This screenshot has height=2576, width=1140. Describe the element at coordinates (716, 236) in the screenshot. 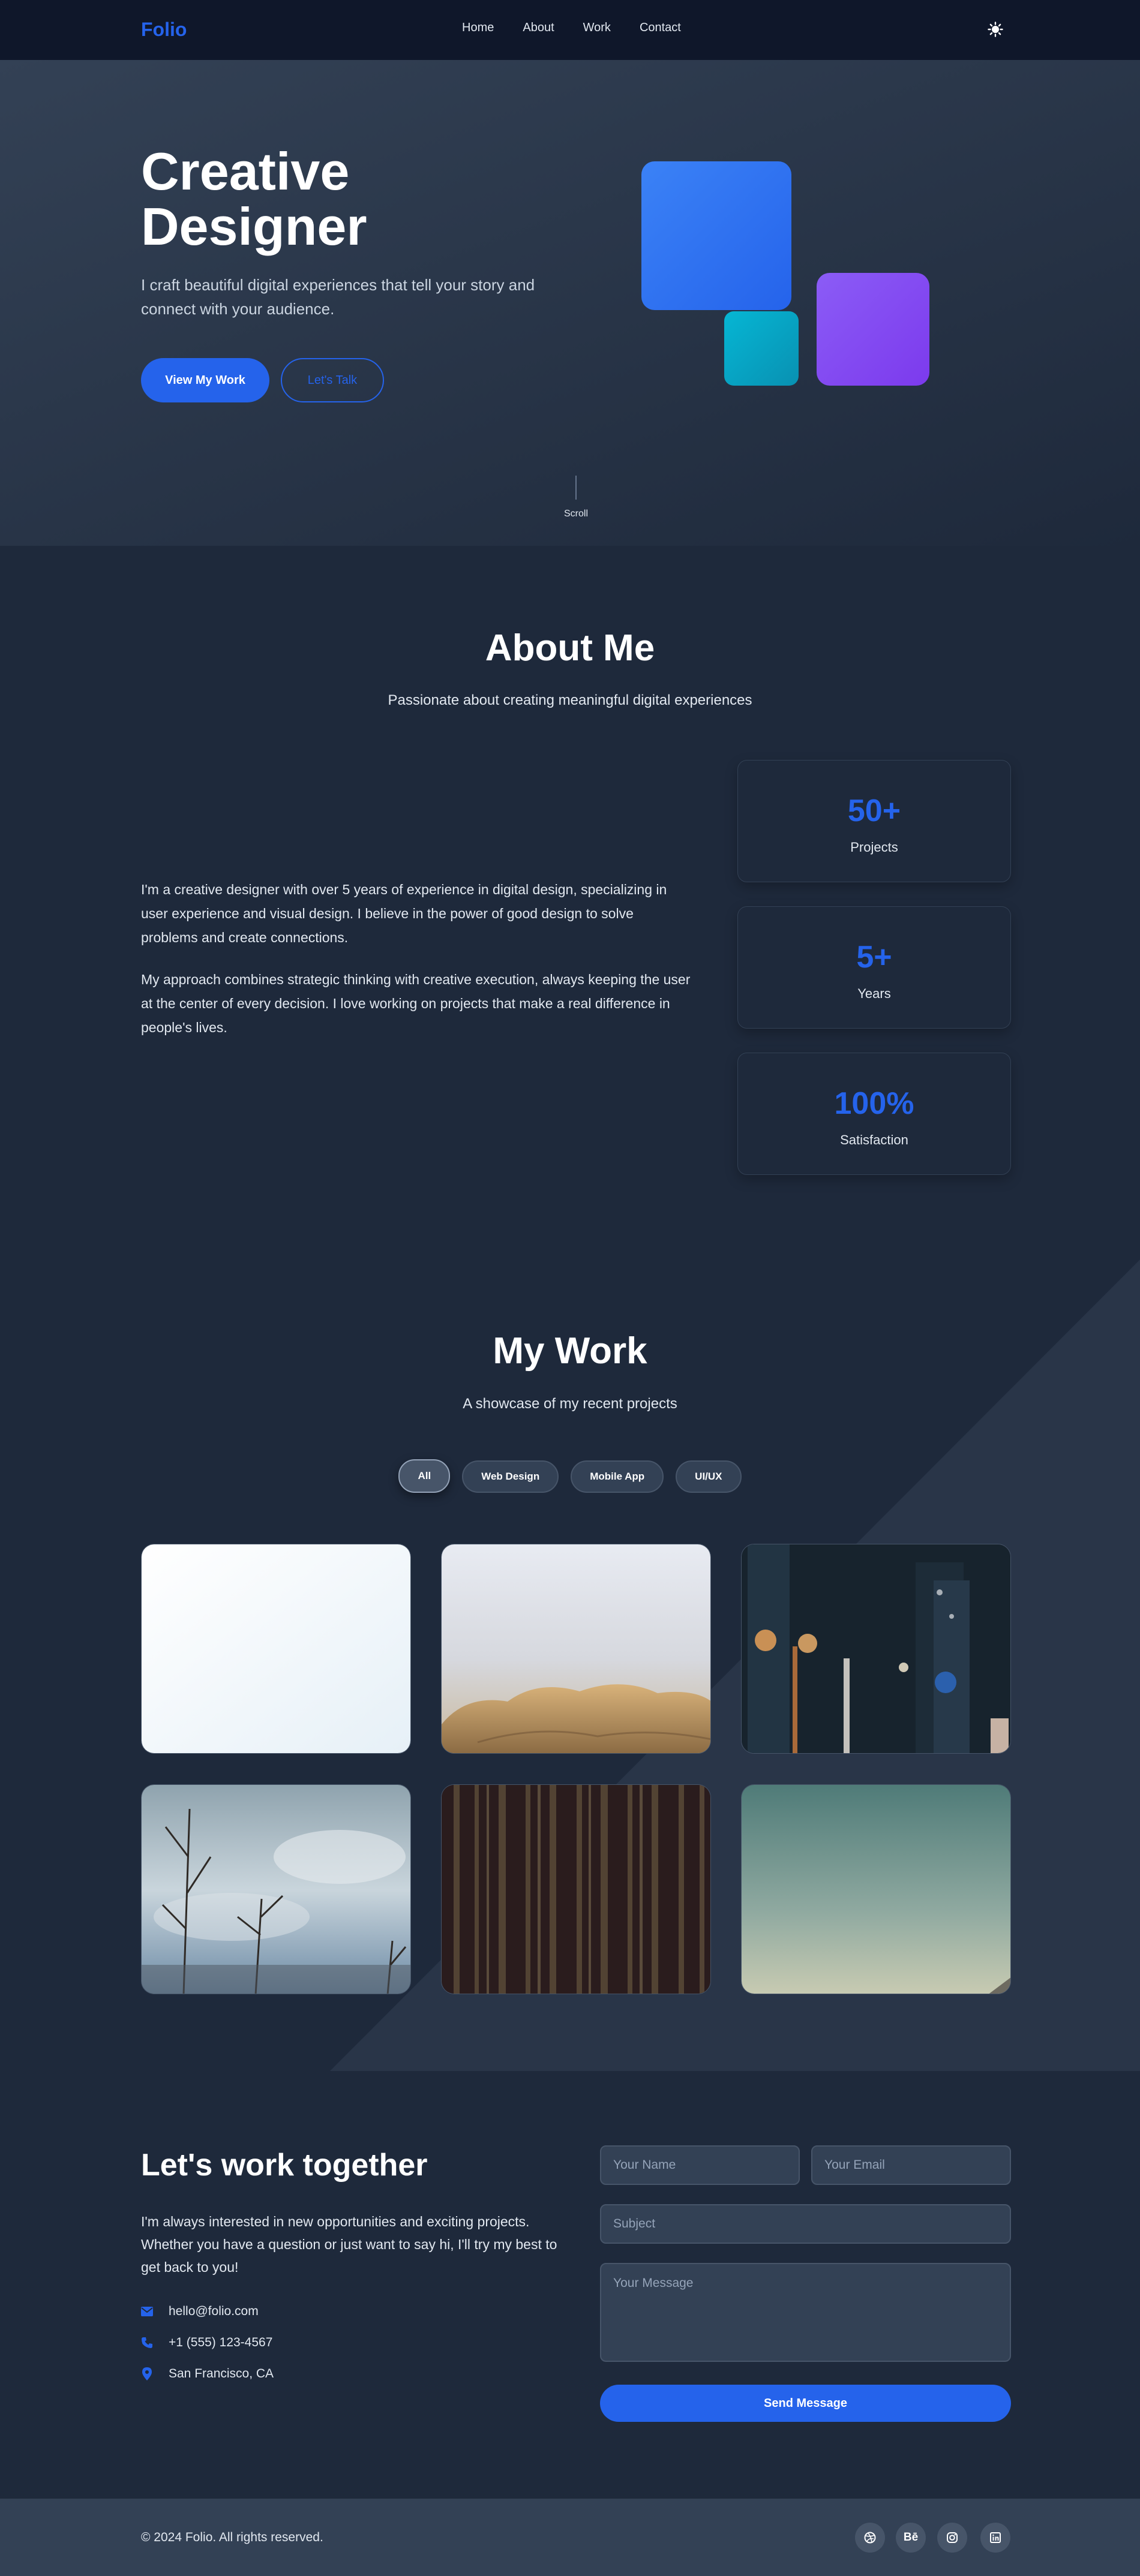

I see `hero-shape-blue` at that location.